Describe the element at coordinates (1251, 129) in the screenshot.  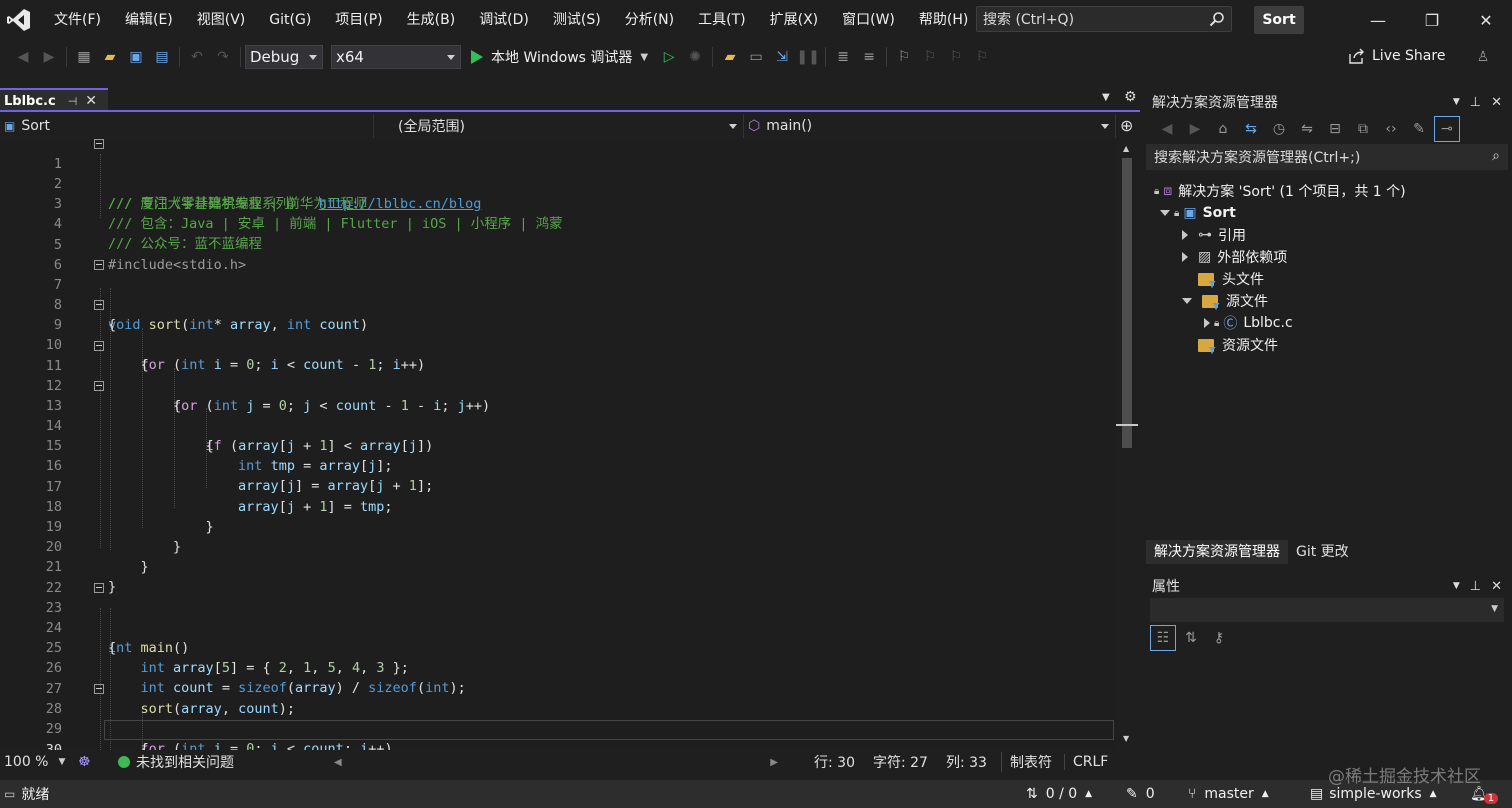
I see `switch-views-icon: ⇆` at that location.